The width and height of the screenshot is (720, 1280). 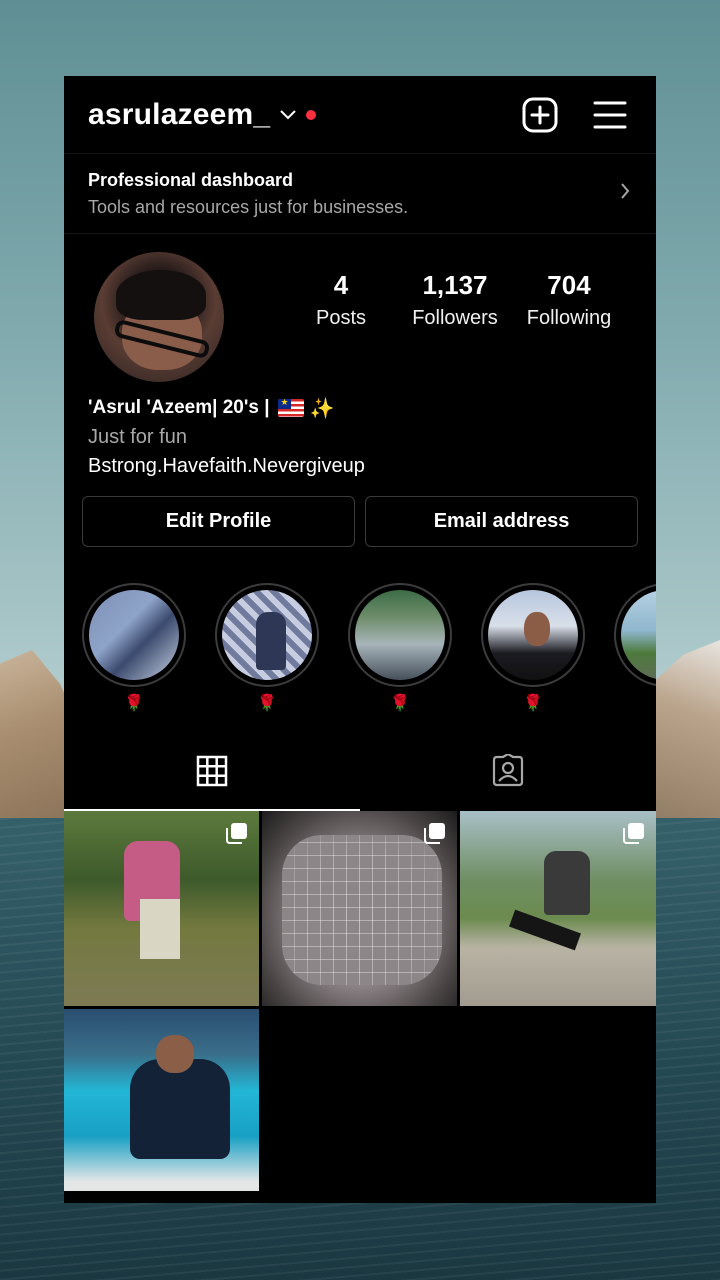 I want to click on profile-tabs, so click(x=360, y=773).